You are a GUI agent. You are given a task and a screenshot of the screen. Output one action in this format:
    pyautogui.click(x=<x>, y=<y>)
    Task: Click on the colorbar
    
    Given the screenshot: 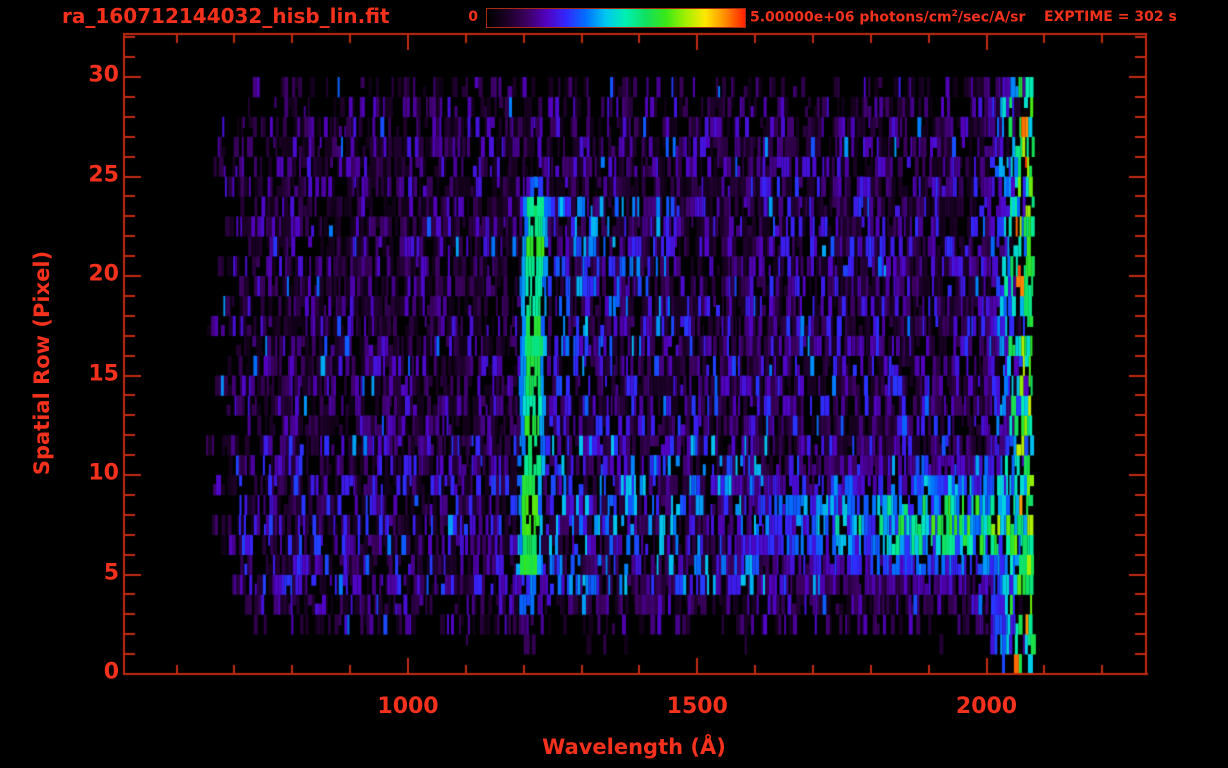 What is the action you would take?
    pyautogui.click(x=616, y=18)
    